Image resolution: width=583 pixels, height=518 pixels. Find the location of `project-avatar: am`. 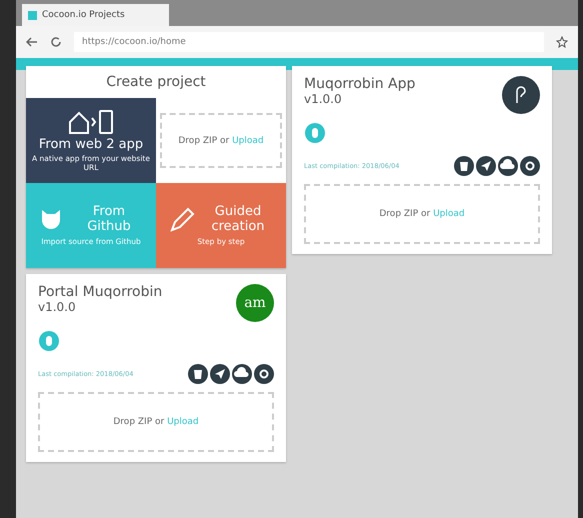

project-avatar: am is located at coordinates (255, 303).